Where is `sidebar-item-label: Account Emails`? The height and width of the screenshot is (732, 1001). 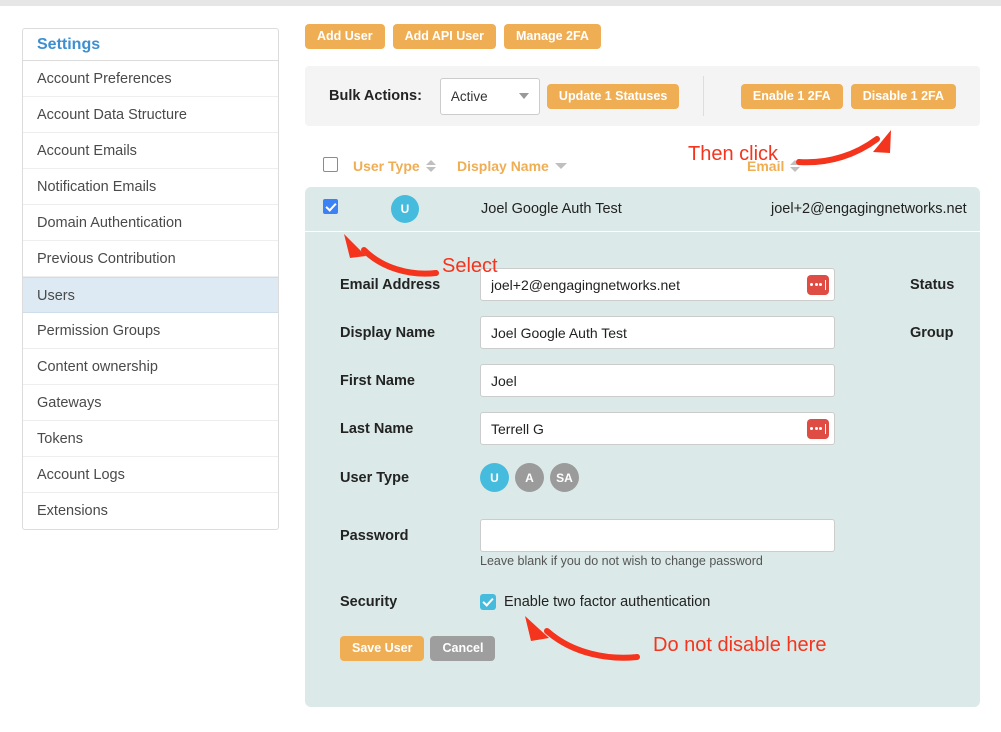 sidebar-item-label: Account Emails is located at coordinates (87, 151).